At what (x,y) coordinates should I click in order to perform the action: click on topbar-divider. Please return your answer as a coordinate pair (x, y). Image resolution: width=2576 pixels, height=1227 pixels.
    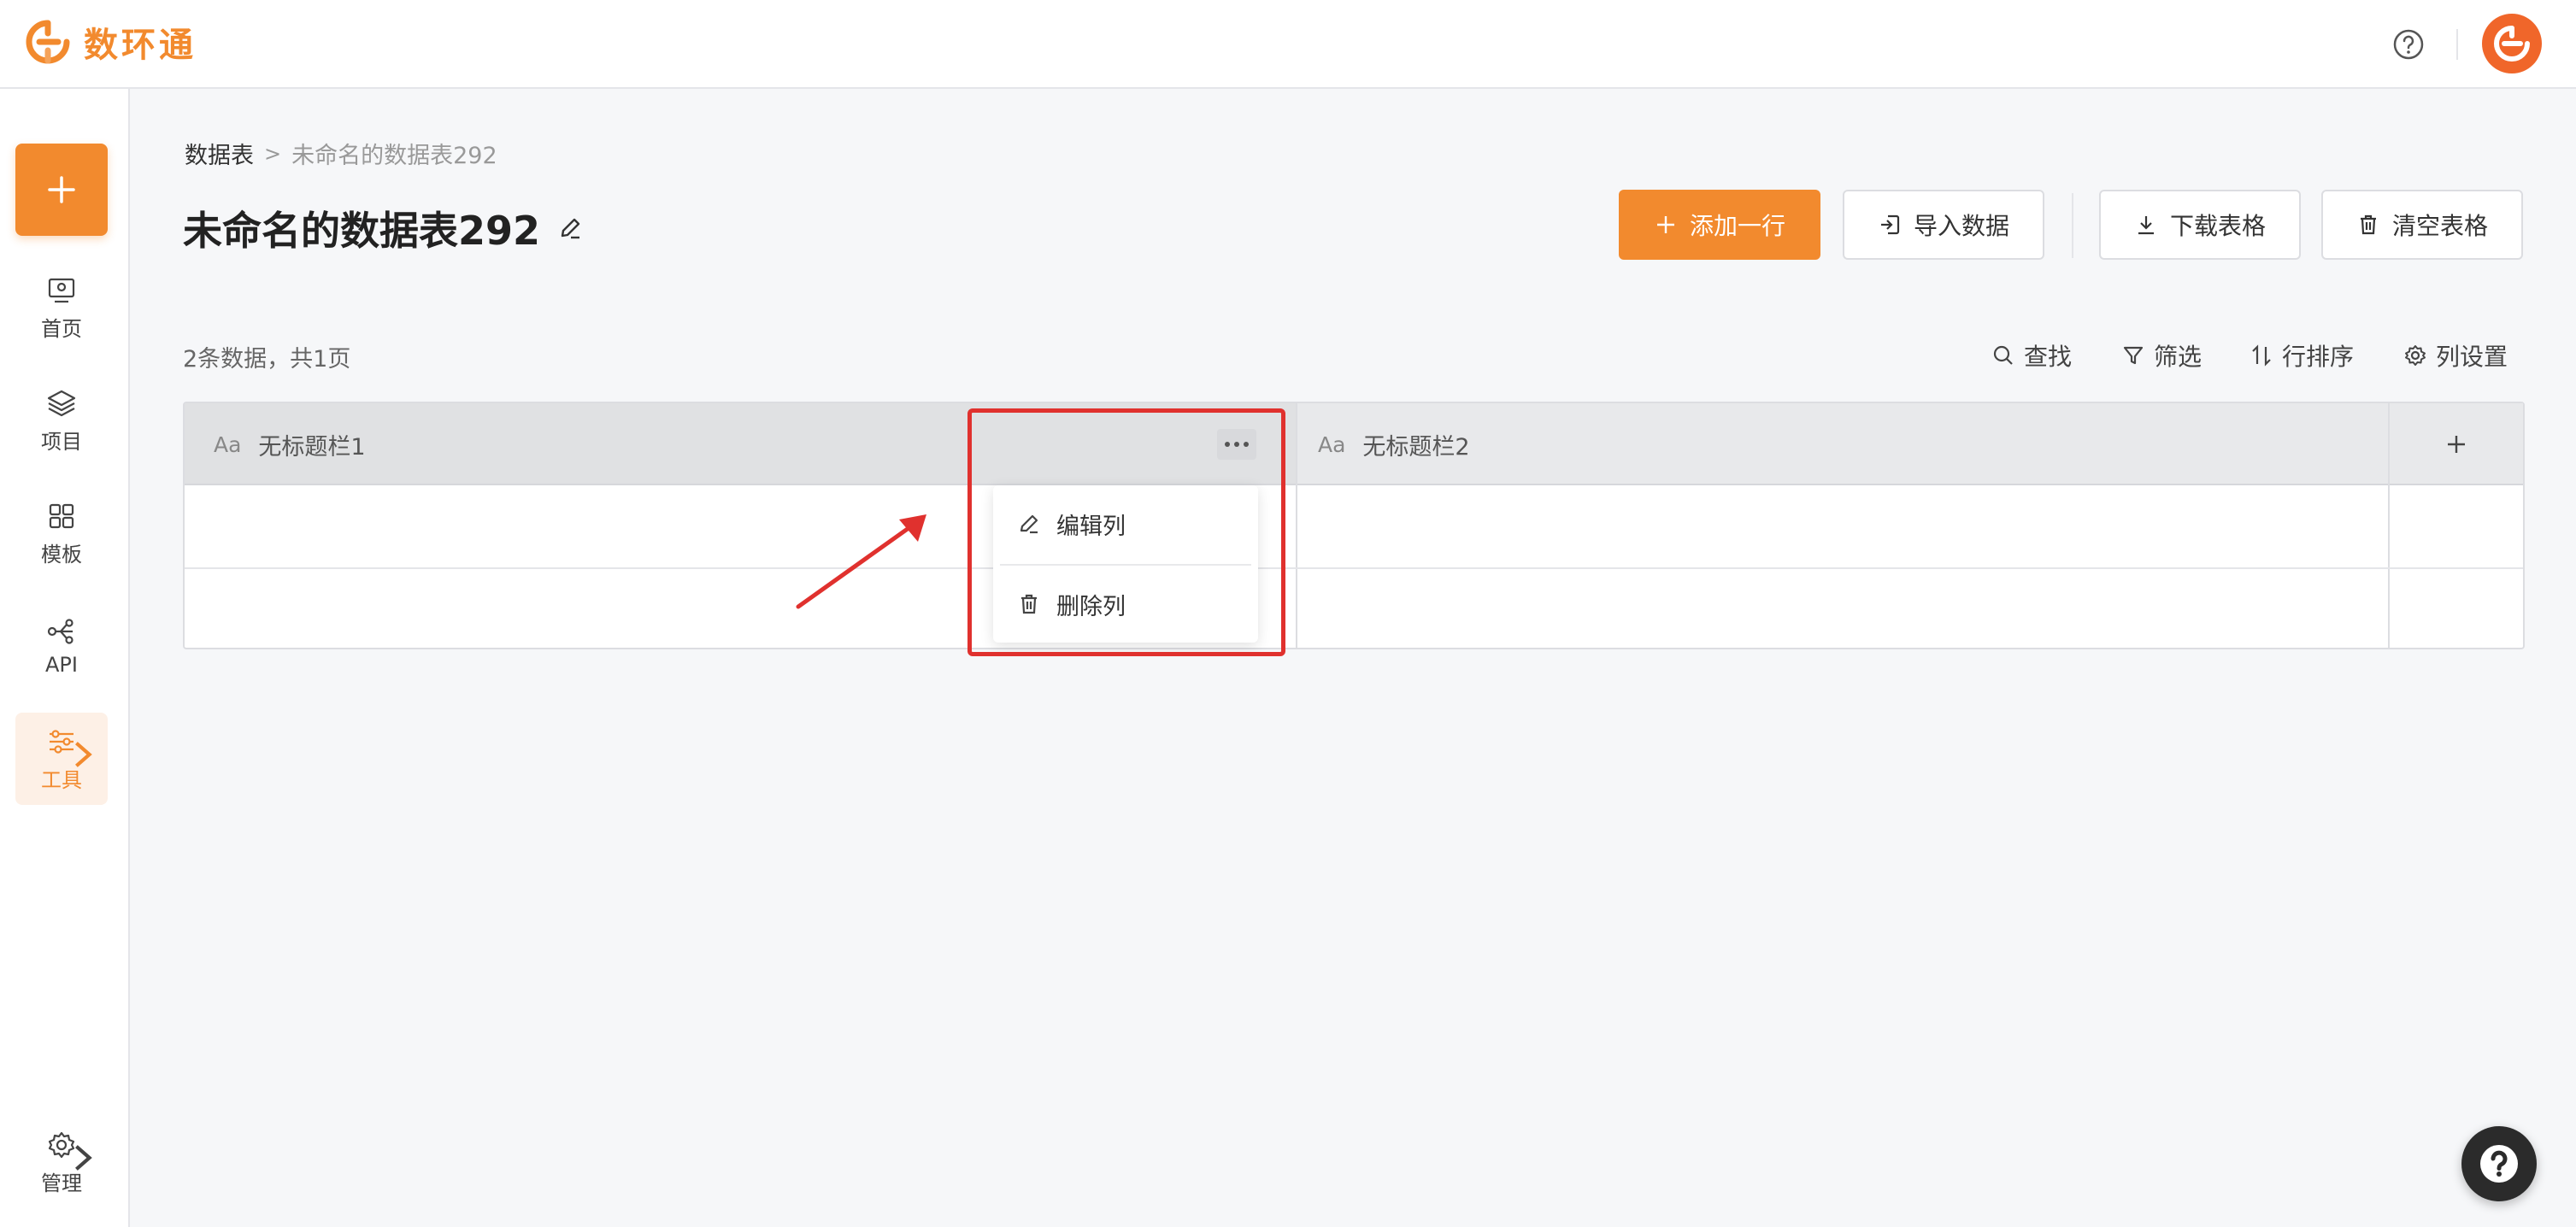
    Looking at the image, I should click on (2457, 44).